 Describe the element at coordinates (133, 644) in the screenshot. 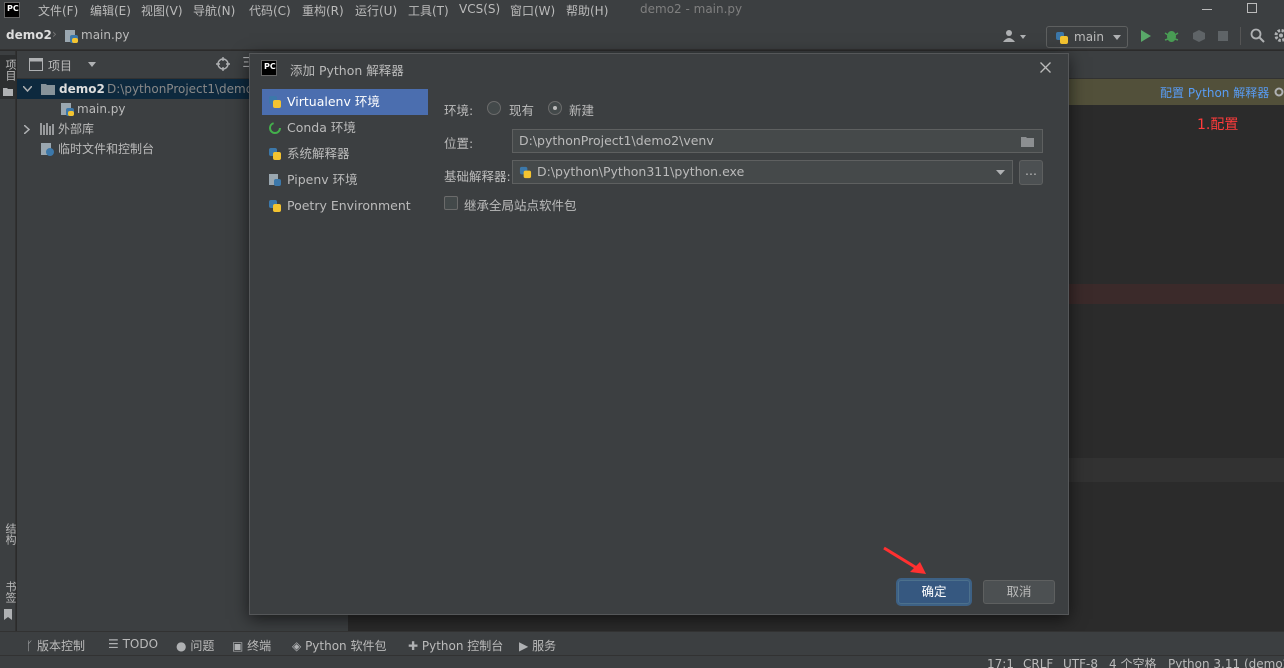

I see `tool-todo: ☰ TODO` at that location.